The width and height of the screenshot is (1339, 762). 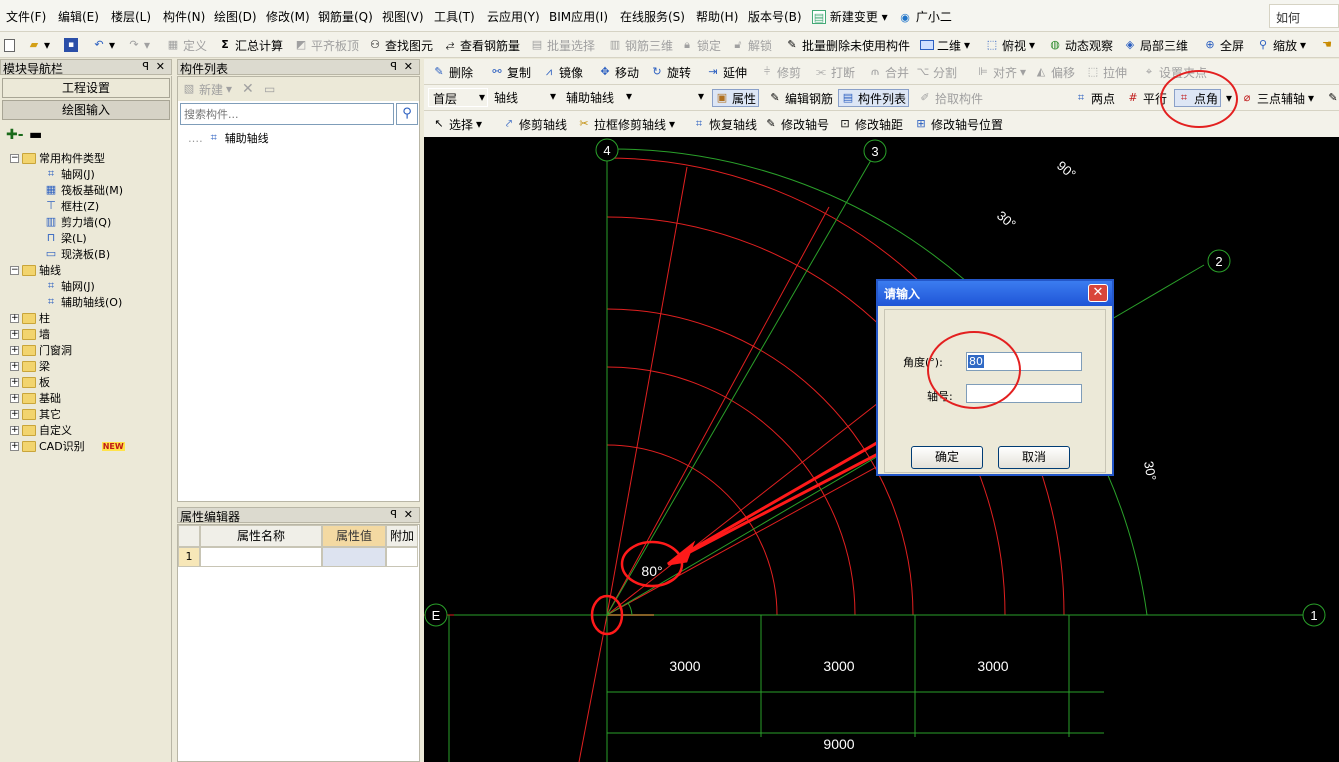 What do you see at coordinates (796, 124) in the screenshot?
I see `modify-axis-no-button: ✎ 修改轴号` at bounding box center [796, 124].